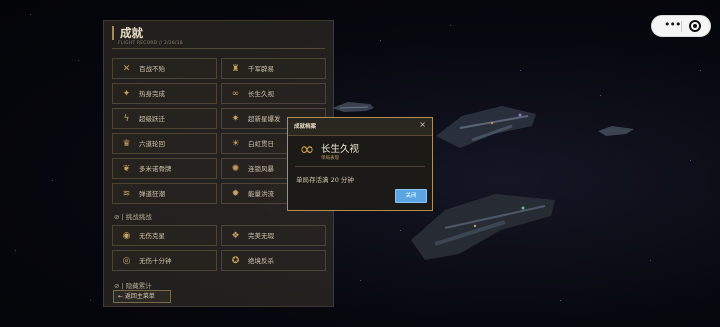 This screenshot has height=327, width=720. I want to click on achievement-tile: ❦ 多米诺骨牌, so click(164, 168).